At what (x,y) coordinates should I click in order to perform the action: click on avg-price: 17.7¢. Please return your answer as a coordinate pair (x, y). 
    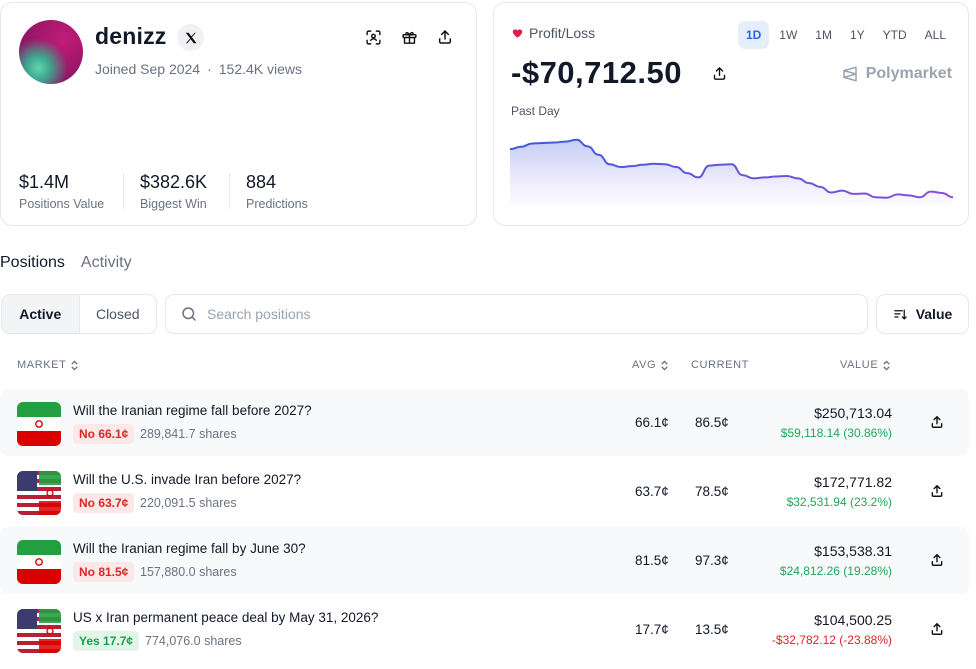
    Looking at the image, I should click on (652, 629).